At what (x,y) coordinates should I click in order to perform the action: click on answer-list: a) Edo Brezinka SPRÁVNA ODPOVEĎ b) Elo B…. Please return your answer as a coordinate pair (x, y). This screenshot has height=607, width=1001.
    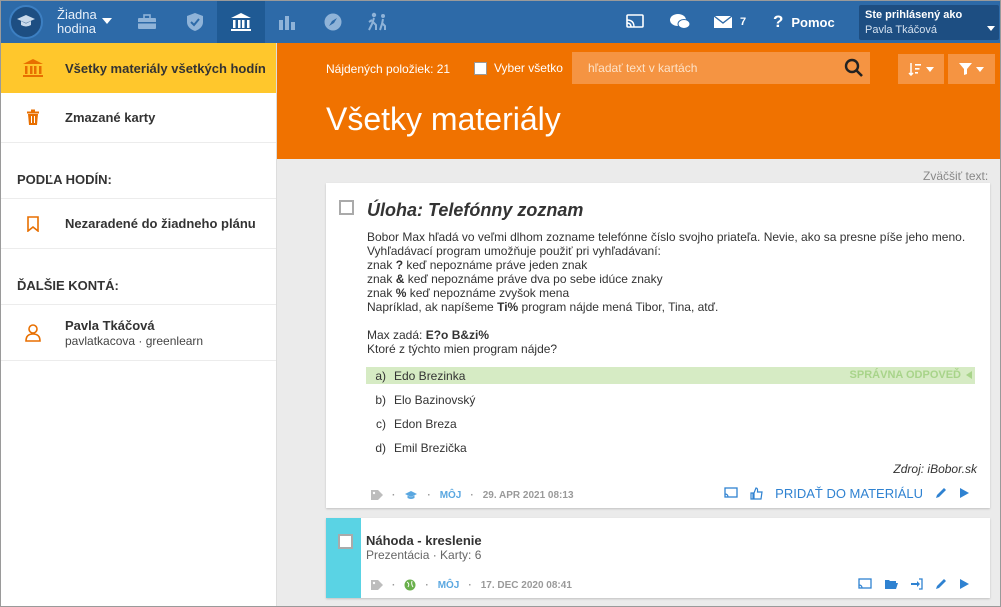
    Looking at the image, I should click on (670, 415).